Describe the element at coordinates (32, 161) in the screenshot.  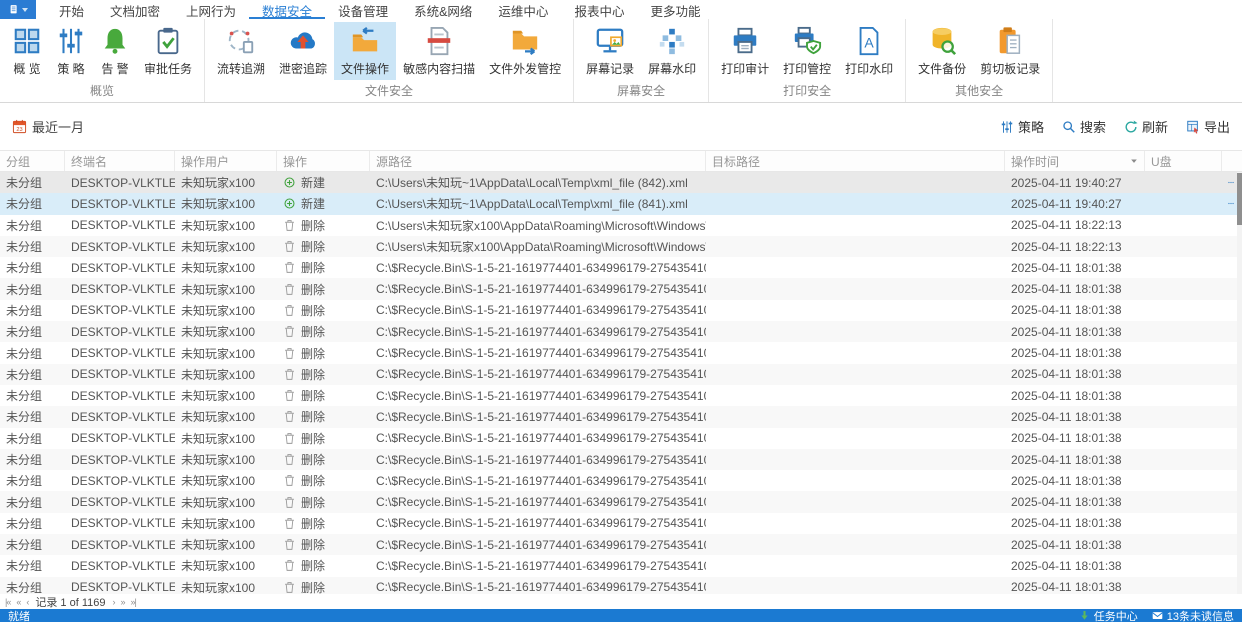
I see `column-header-group: 分组` at that location.